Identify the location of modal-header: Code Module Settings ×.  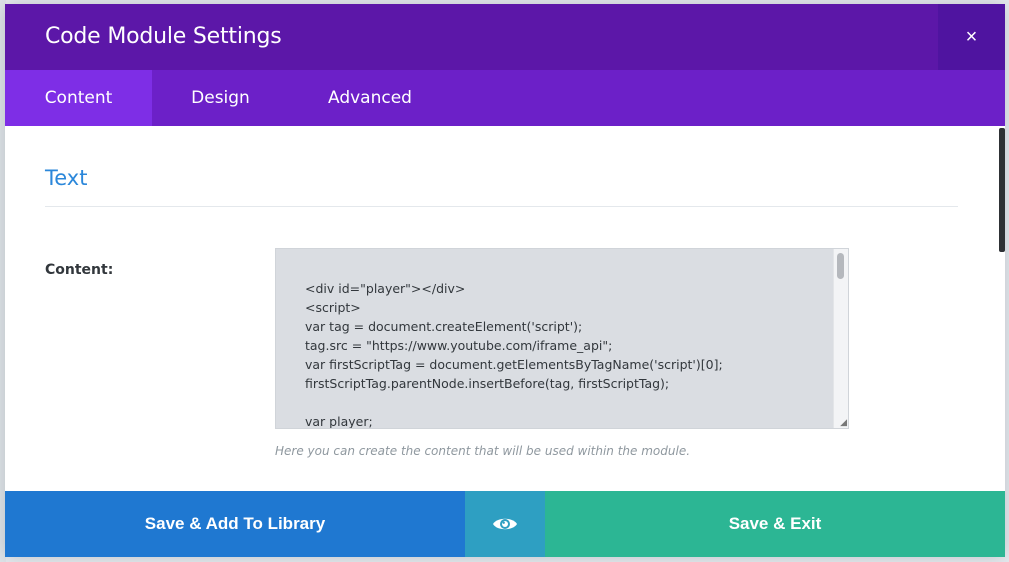
(505, 37).